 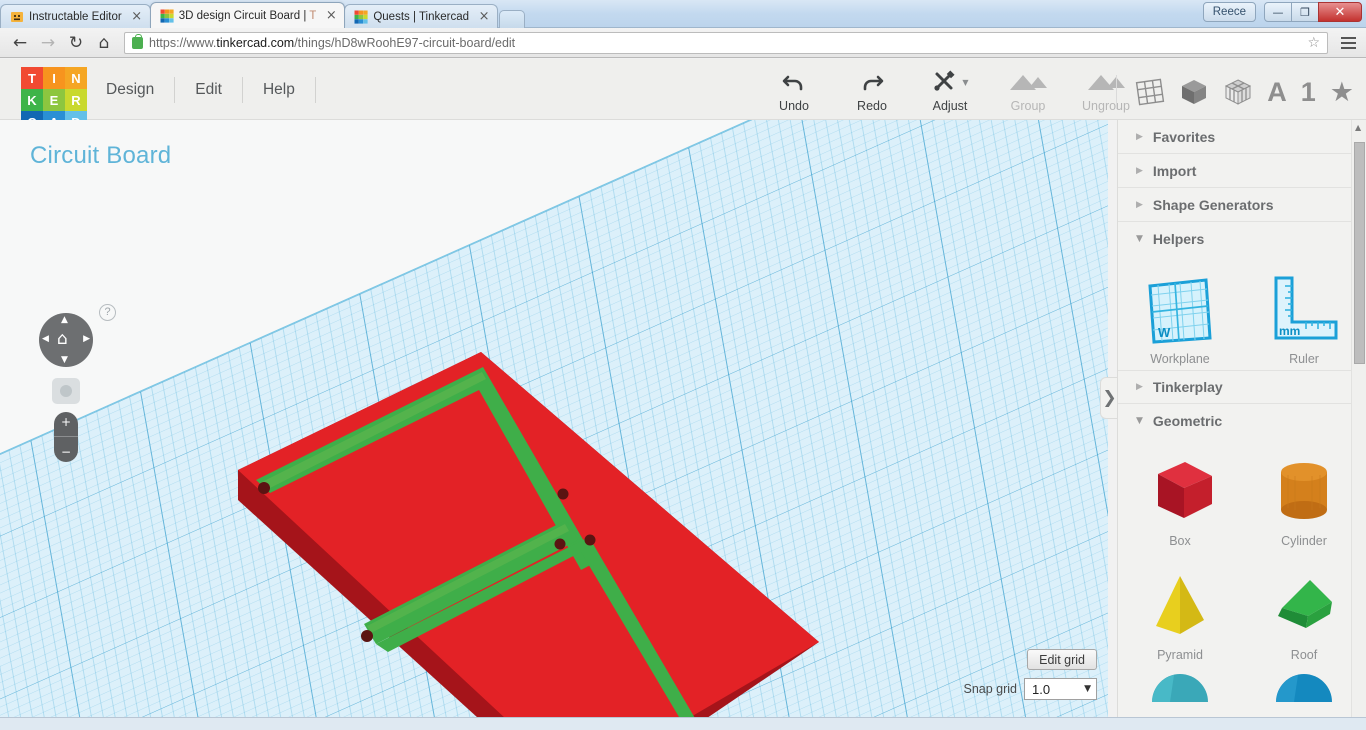 What do you see at coordinates (421, 16) in the screenshot?
I see `browser-tab-quests: Quests | Tinkercad ×` at bounding box center [421, 16].